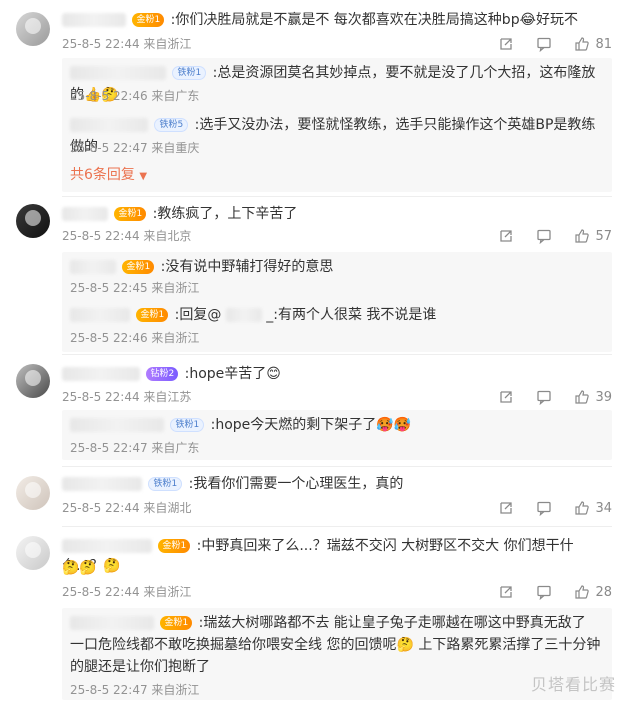 This screenshot has width=628, height=705. What do you see at coordinates (127, 508) in the screenshot?
I see `comment-meta: 25-8-5 22:44 来自湖北` at bounding box center [127, 508].